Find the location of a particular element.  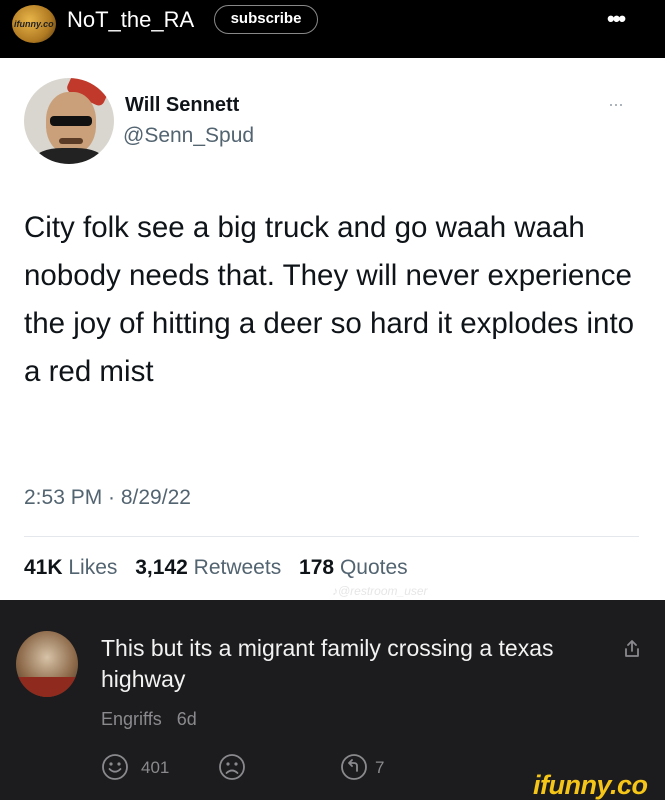

comment-meta: Engriffs 6d is located at coordinates (149, 719).